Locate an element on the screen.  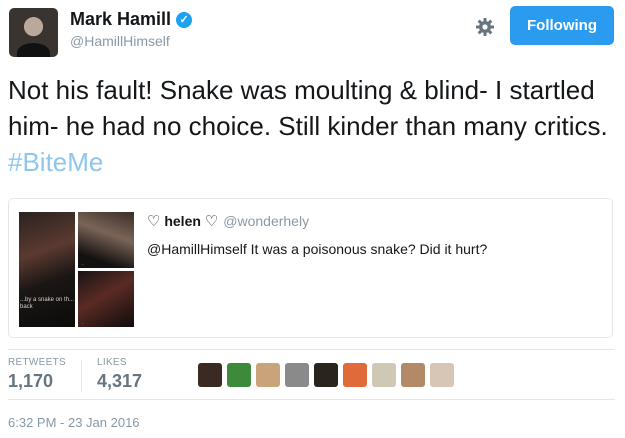
gear-icon is located at coordinates (485, 27).